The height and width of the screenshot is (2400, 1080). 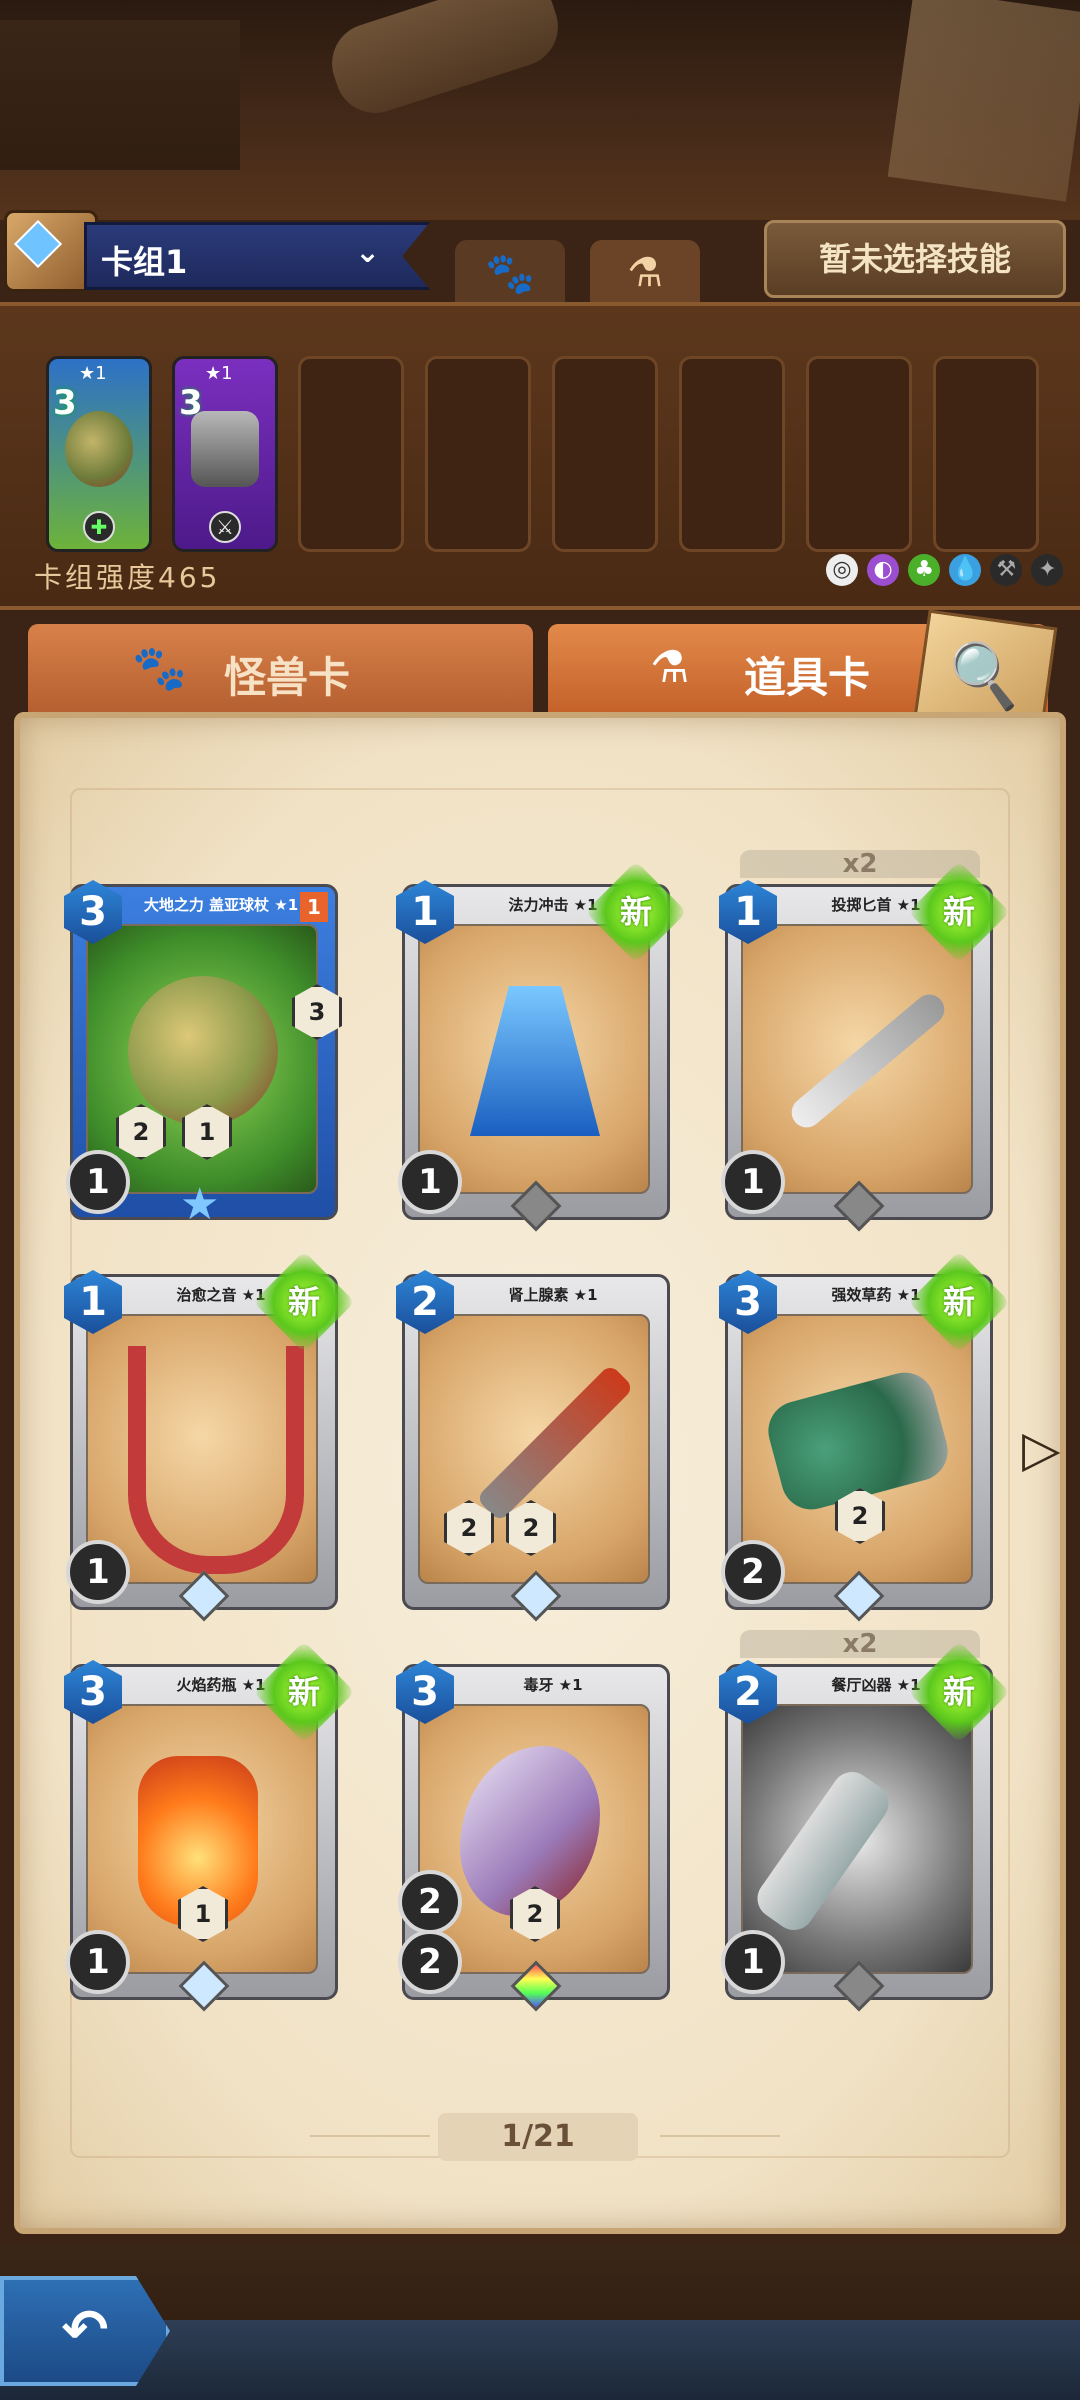 I want to click on deck-name: 卡组1, so click(x=144, y=262).